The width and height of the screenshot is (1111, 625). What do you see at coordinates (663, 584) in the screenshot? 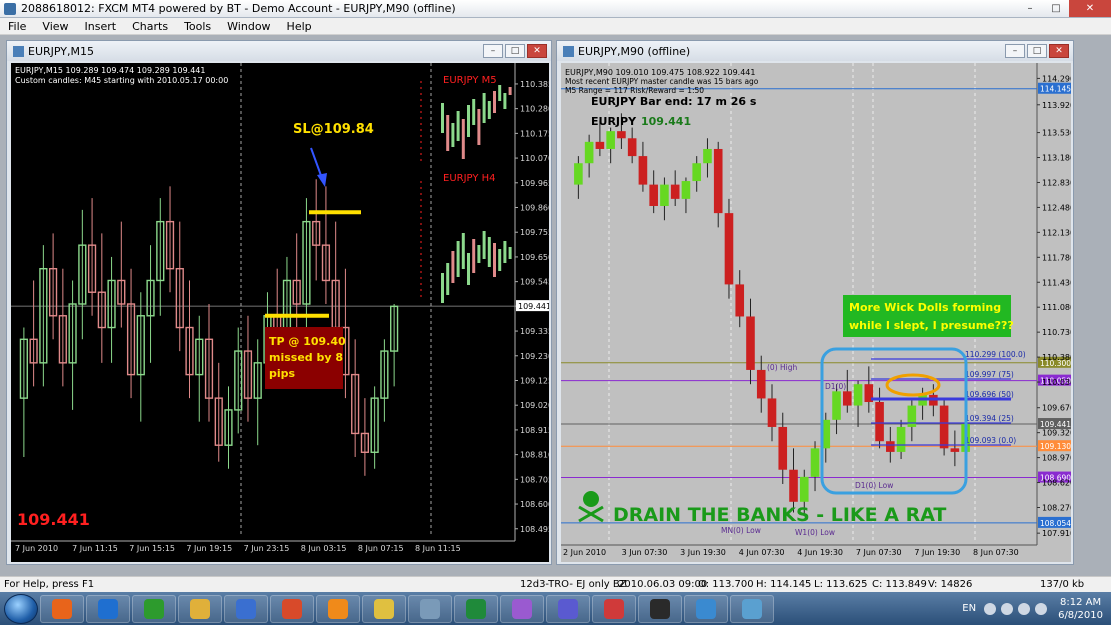
I see `status-date: 2010.06.03 09:00` at bounding box center [663, 584].